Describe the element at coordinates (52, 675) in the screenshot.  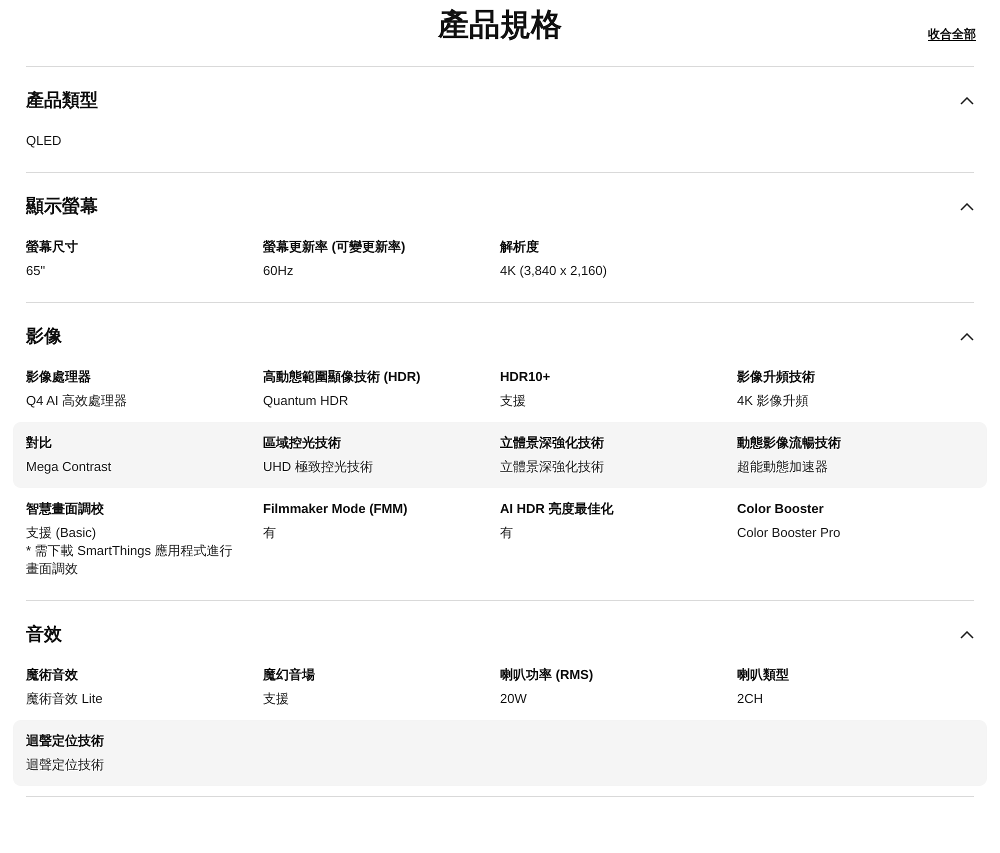
I see `spec-label: 魔術音效` at that location.